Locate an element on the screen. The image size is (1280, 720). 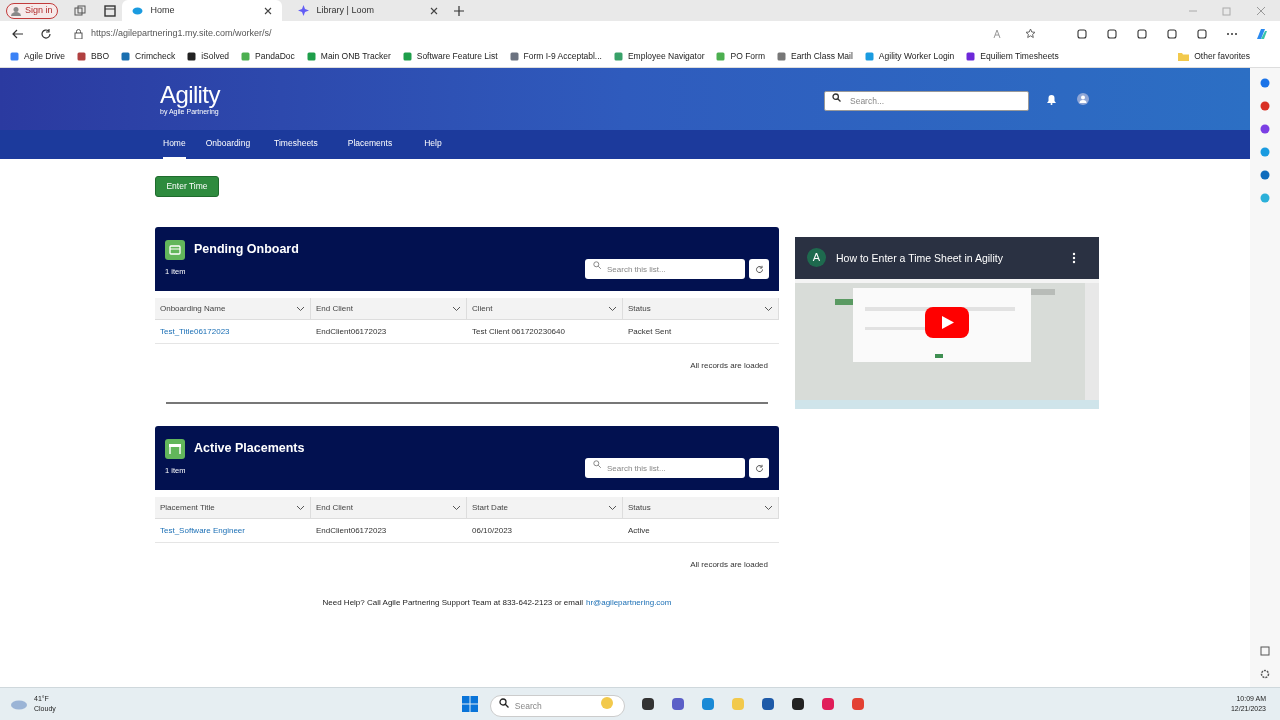
table-cell-text: Test Client 061720230640 is located at coordinates (518, 331).